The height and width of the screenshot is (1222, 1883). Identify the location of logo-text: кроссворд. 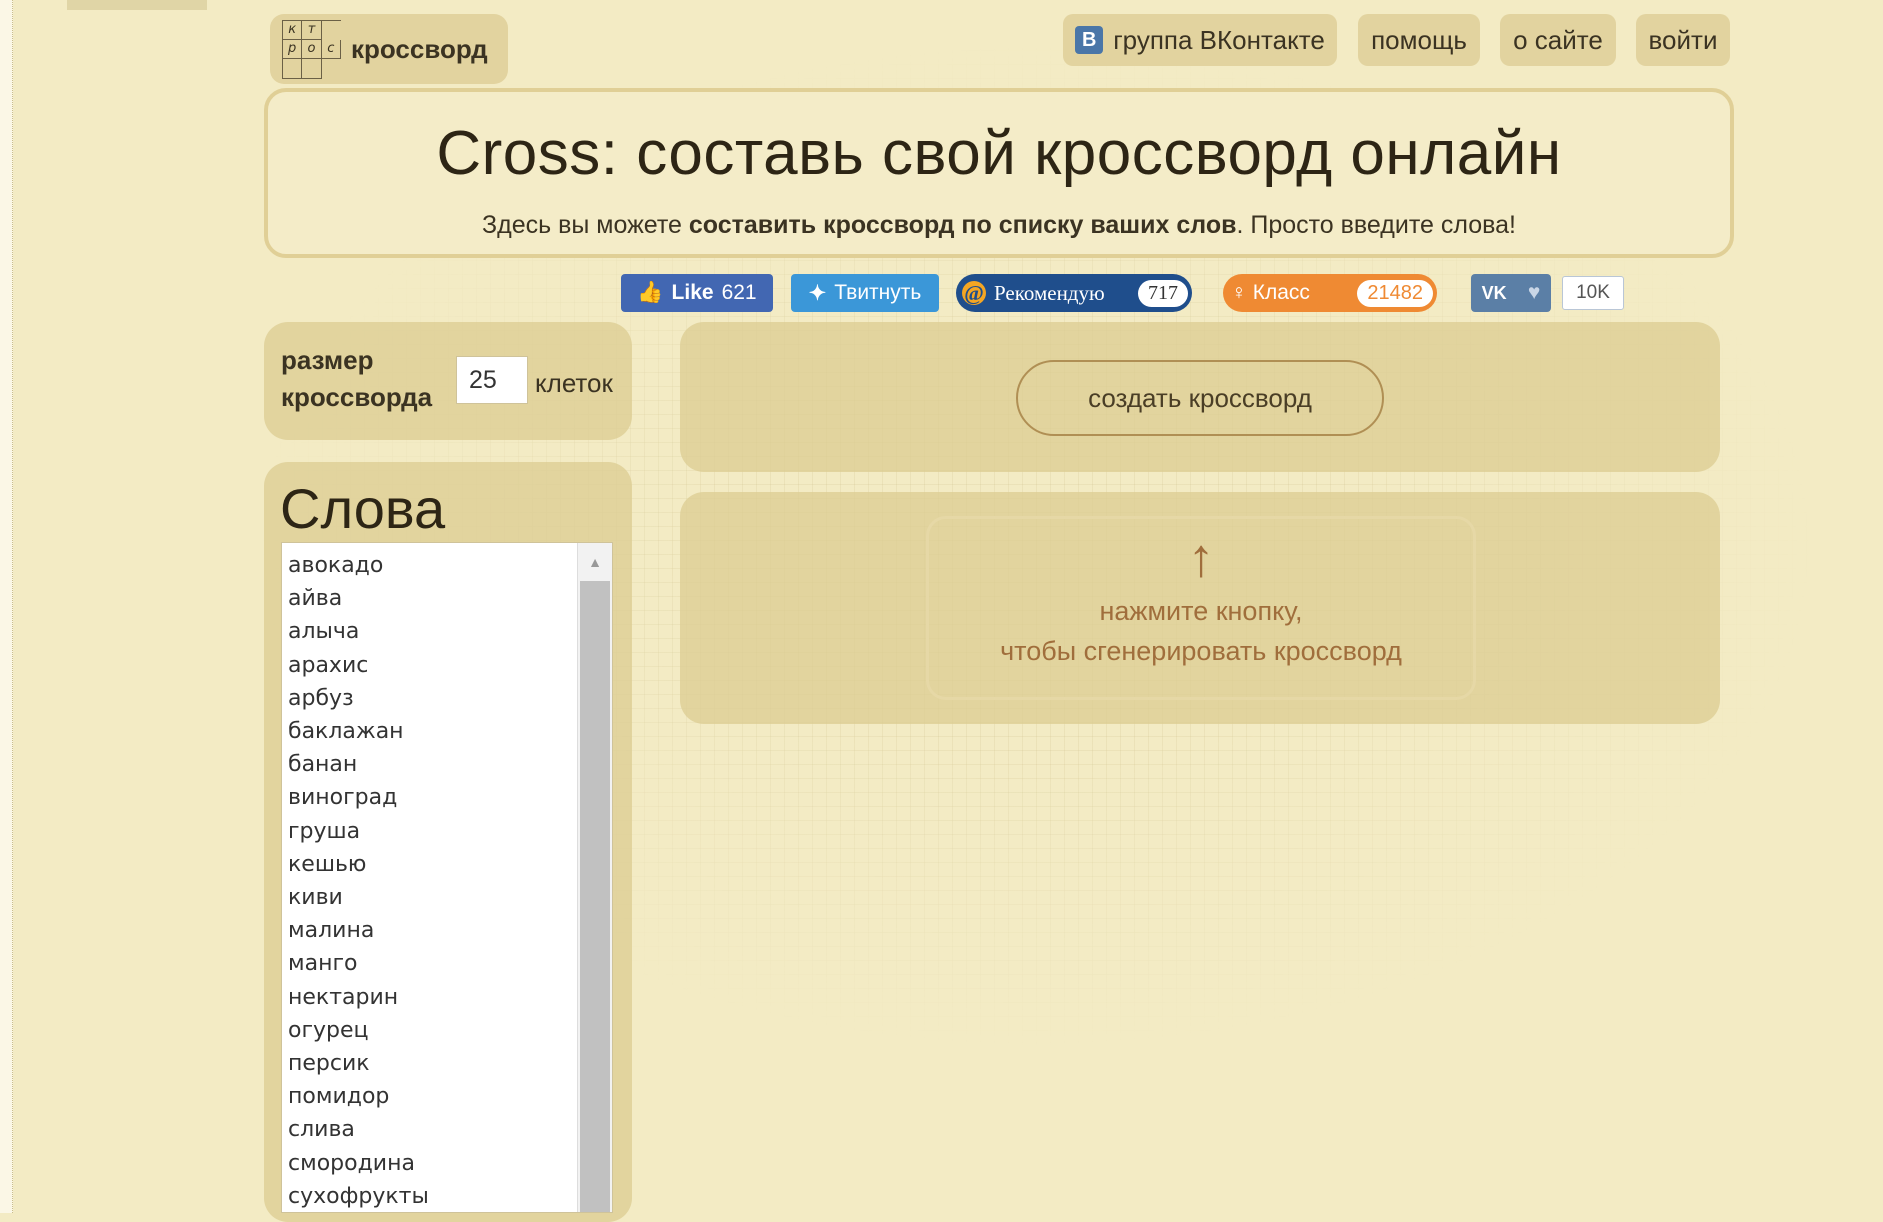
(419, 48).